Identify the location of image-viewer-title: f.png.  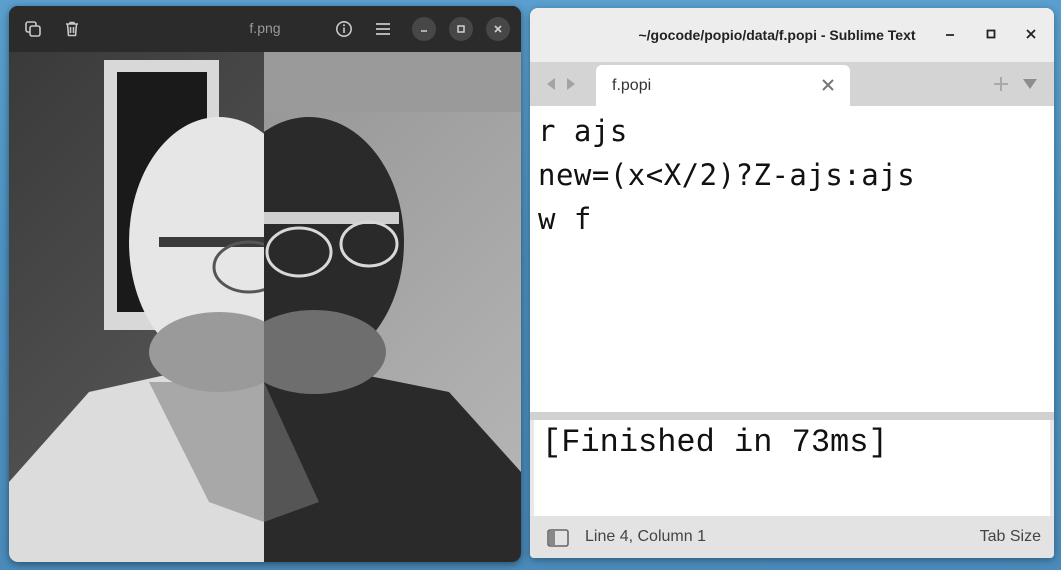
(265, 28).